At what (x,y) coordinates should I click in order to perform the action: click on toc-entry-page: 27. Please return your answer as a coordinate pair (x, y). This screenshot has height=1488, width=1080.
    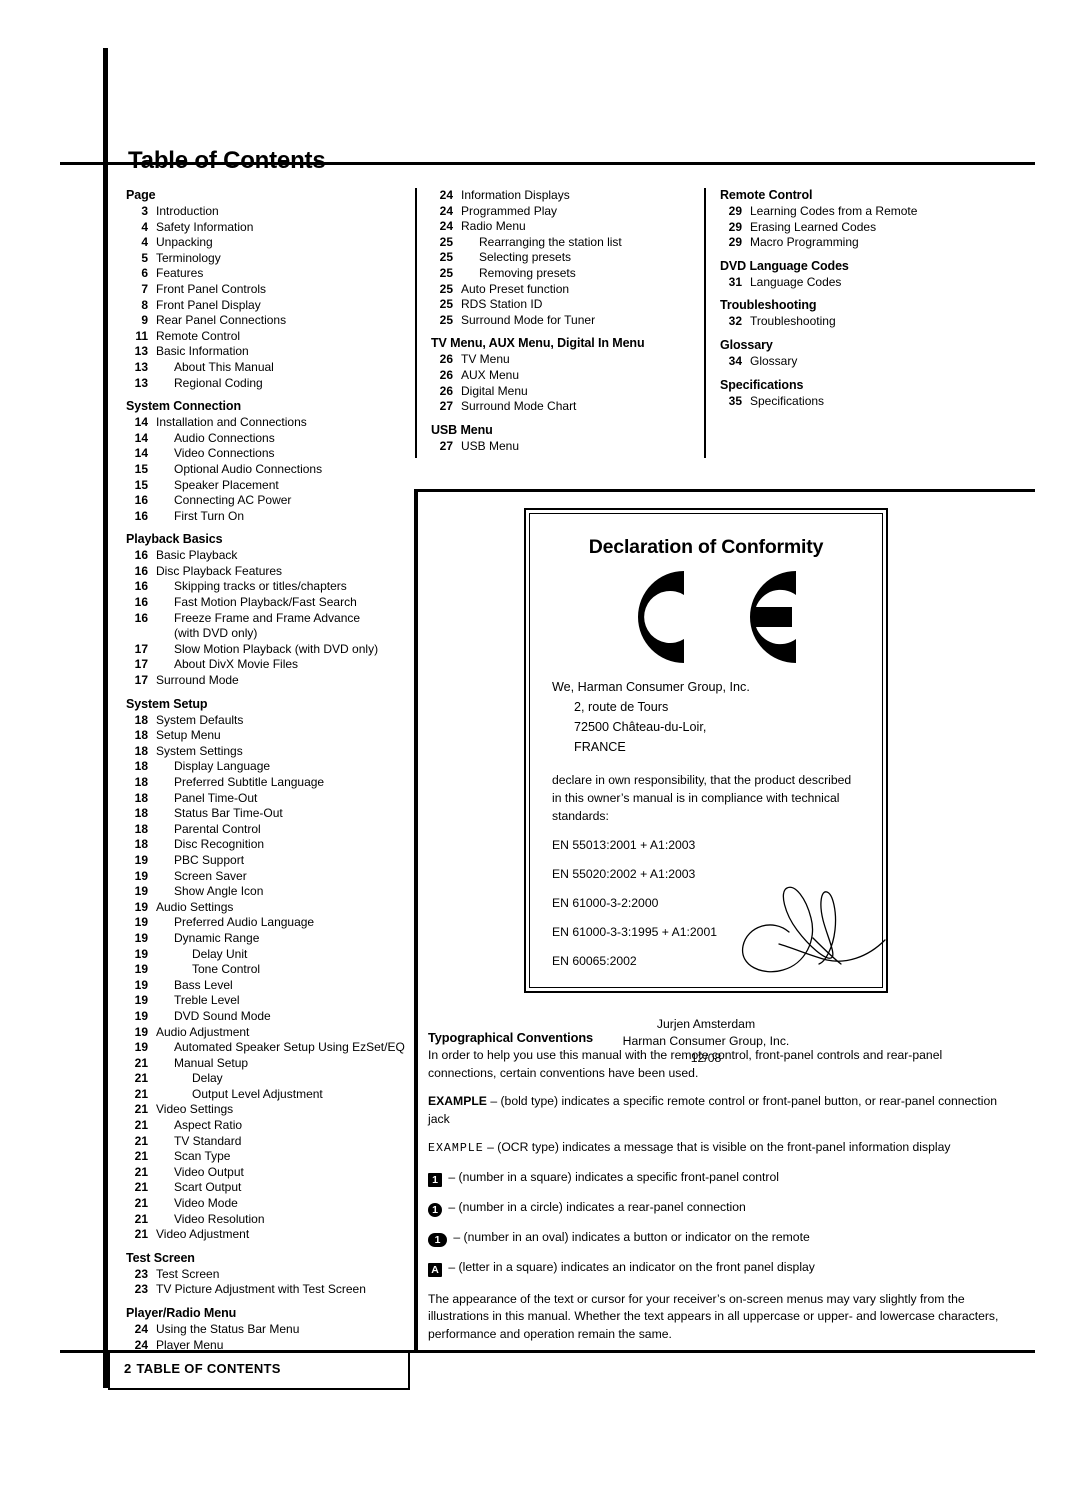
    Looking at the image, I should click on (446, 445).